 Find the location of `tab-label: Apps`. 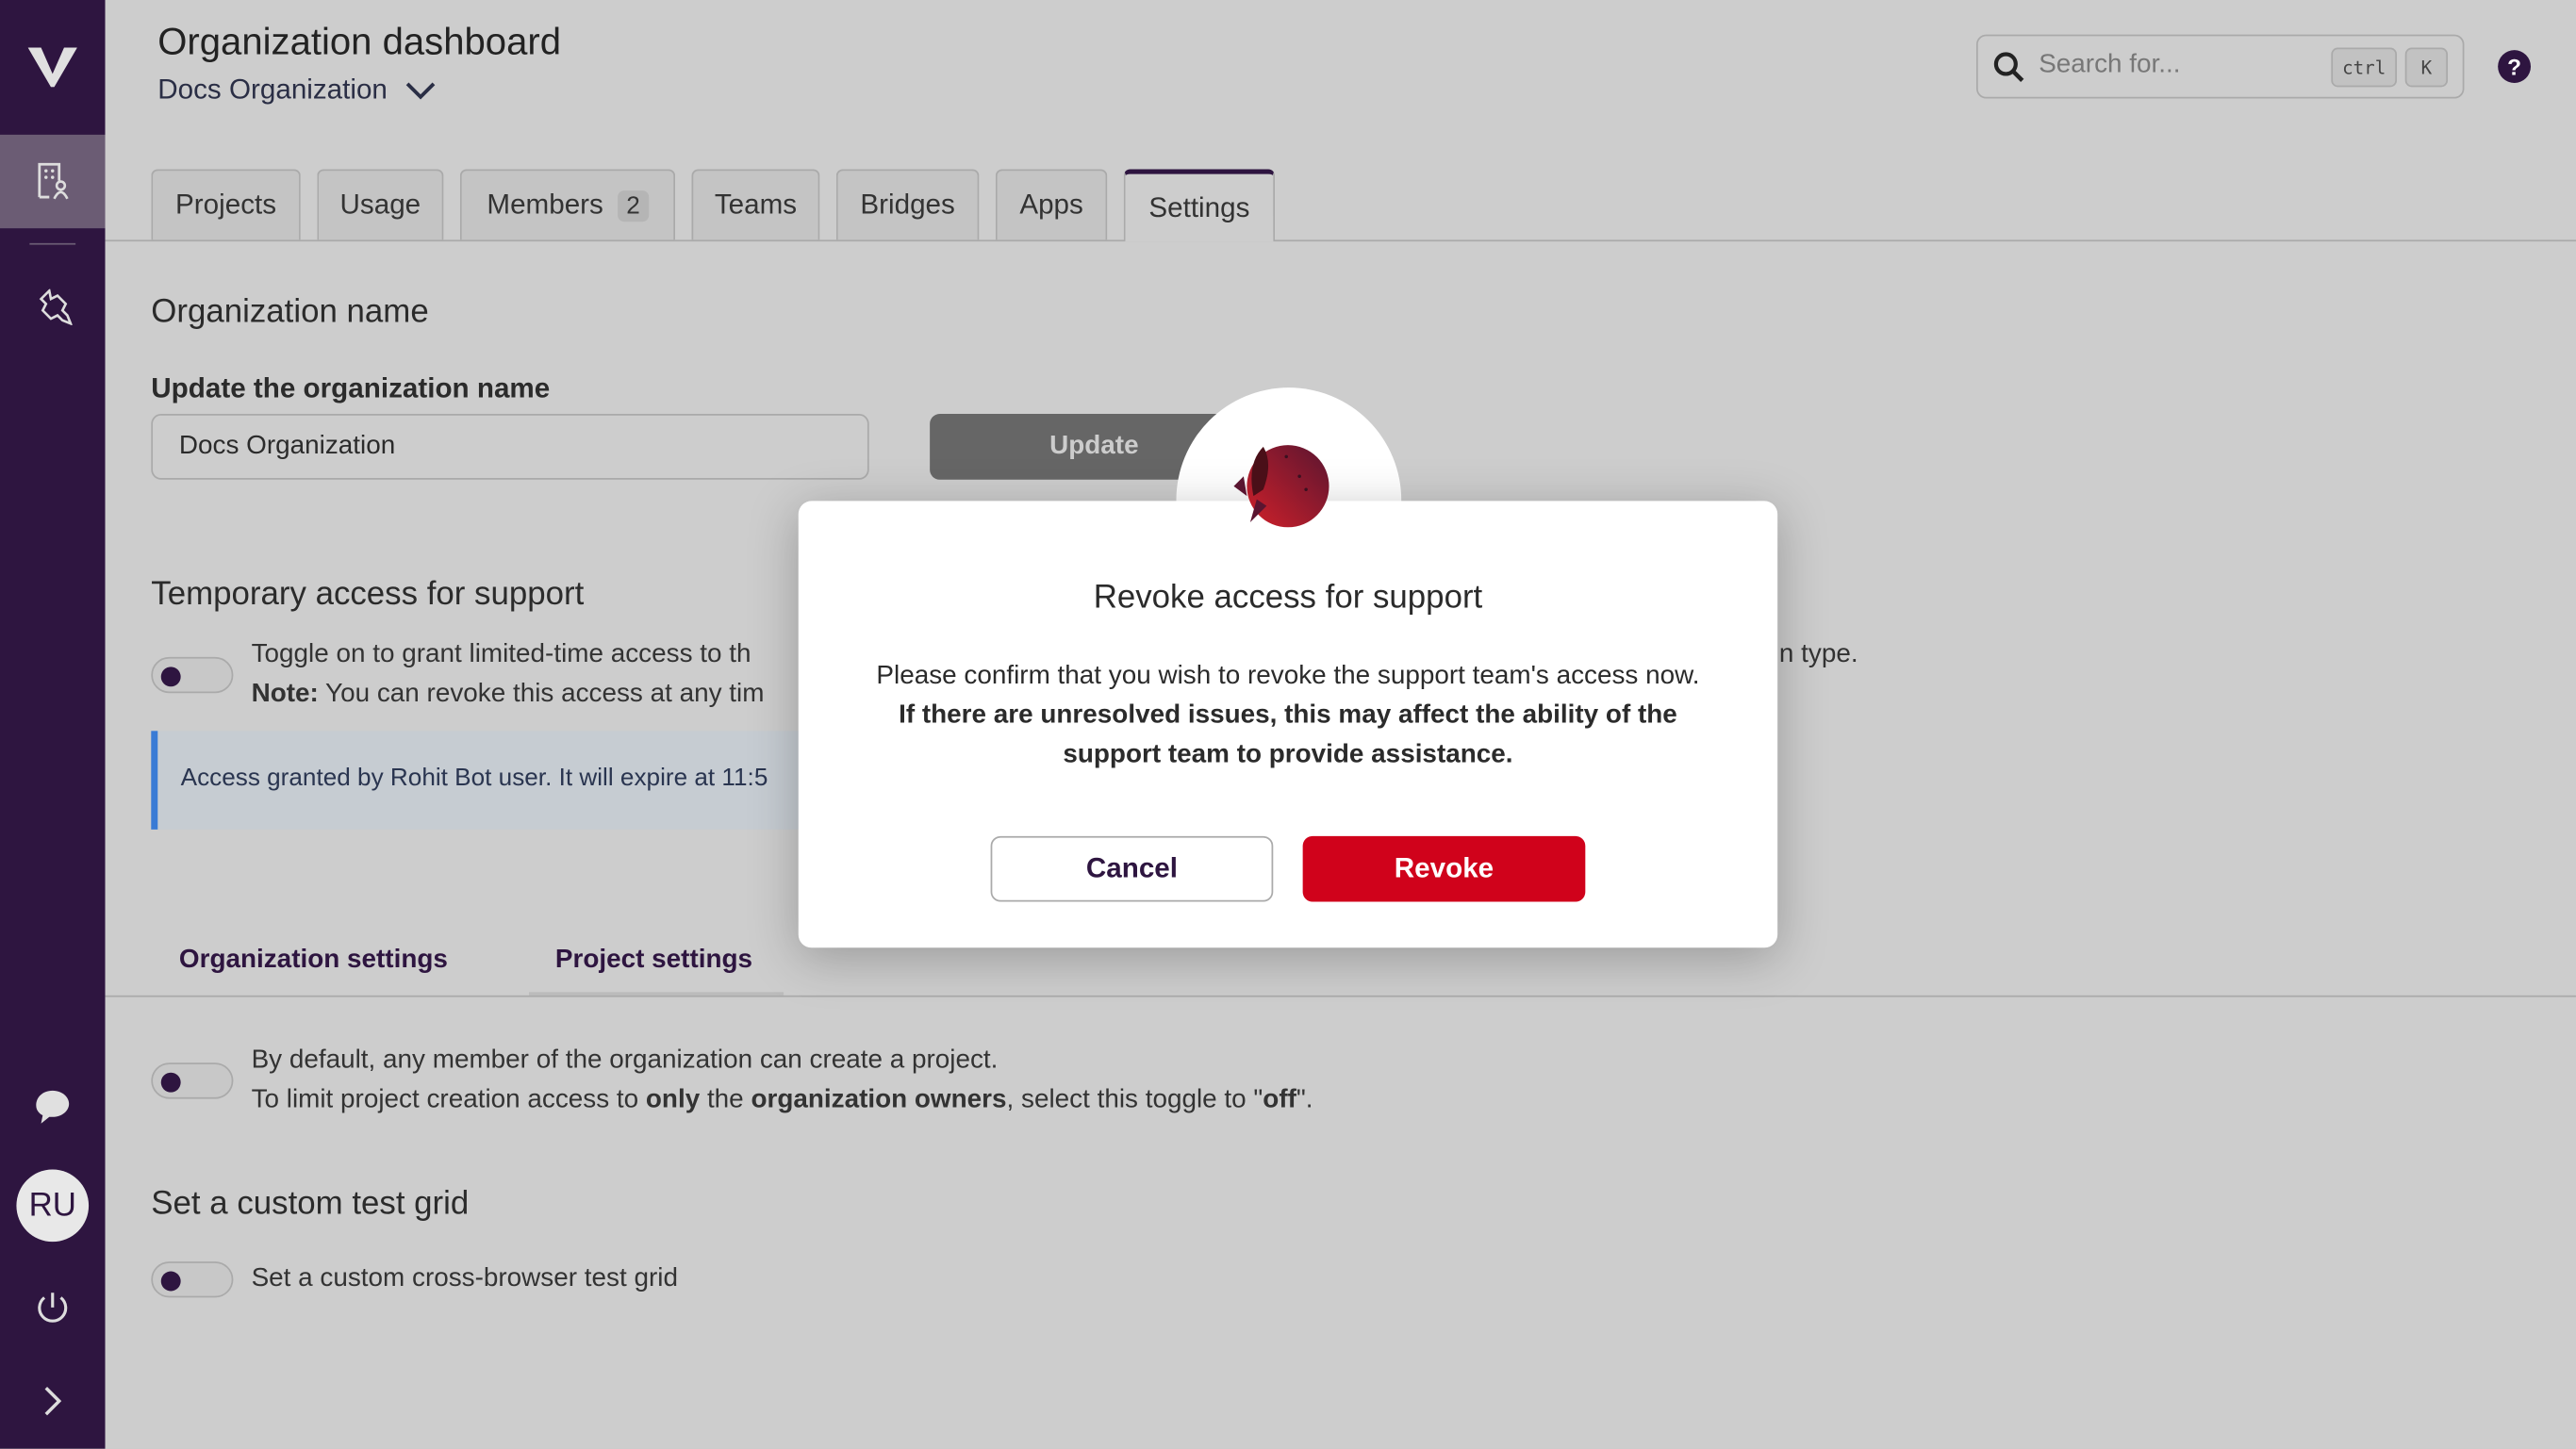

tab-label: Apps is located at coordinates (1051, 205).